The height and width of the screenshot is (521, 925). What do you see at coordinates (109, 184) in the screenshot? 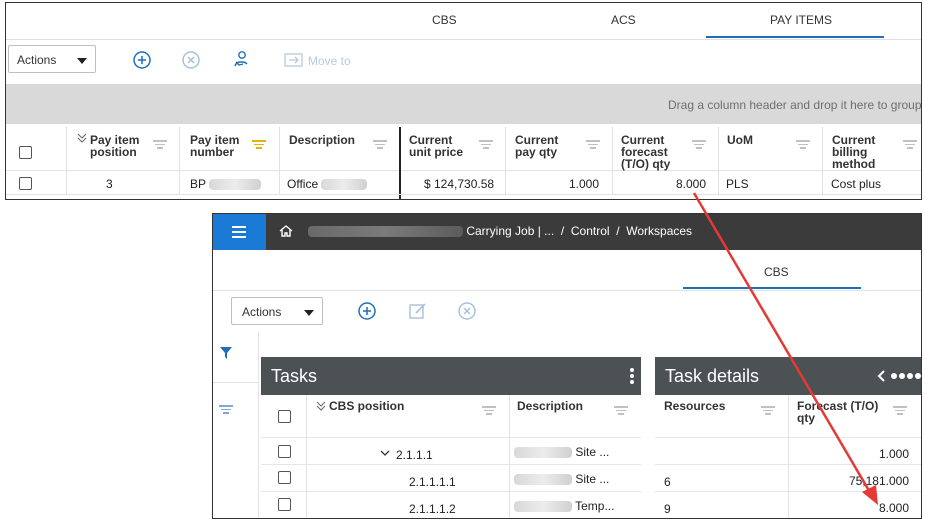
I see `cell-position: 3` at bounding box center [109, 184].